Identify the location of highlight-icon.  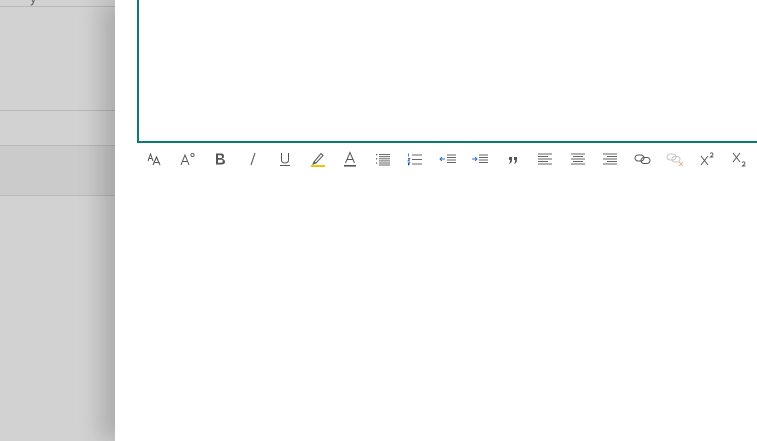
(317, 159).